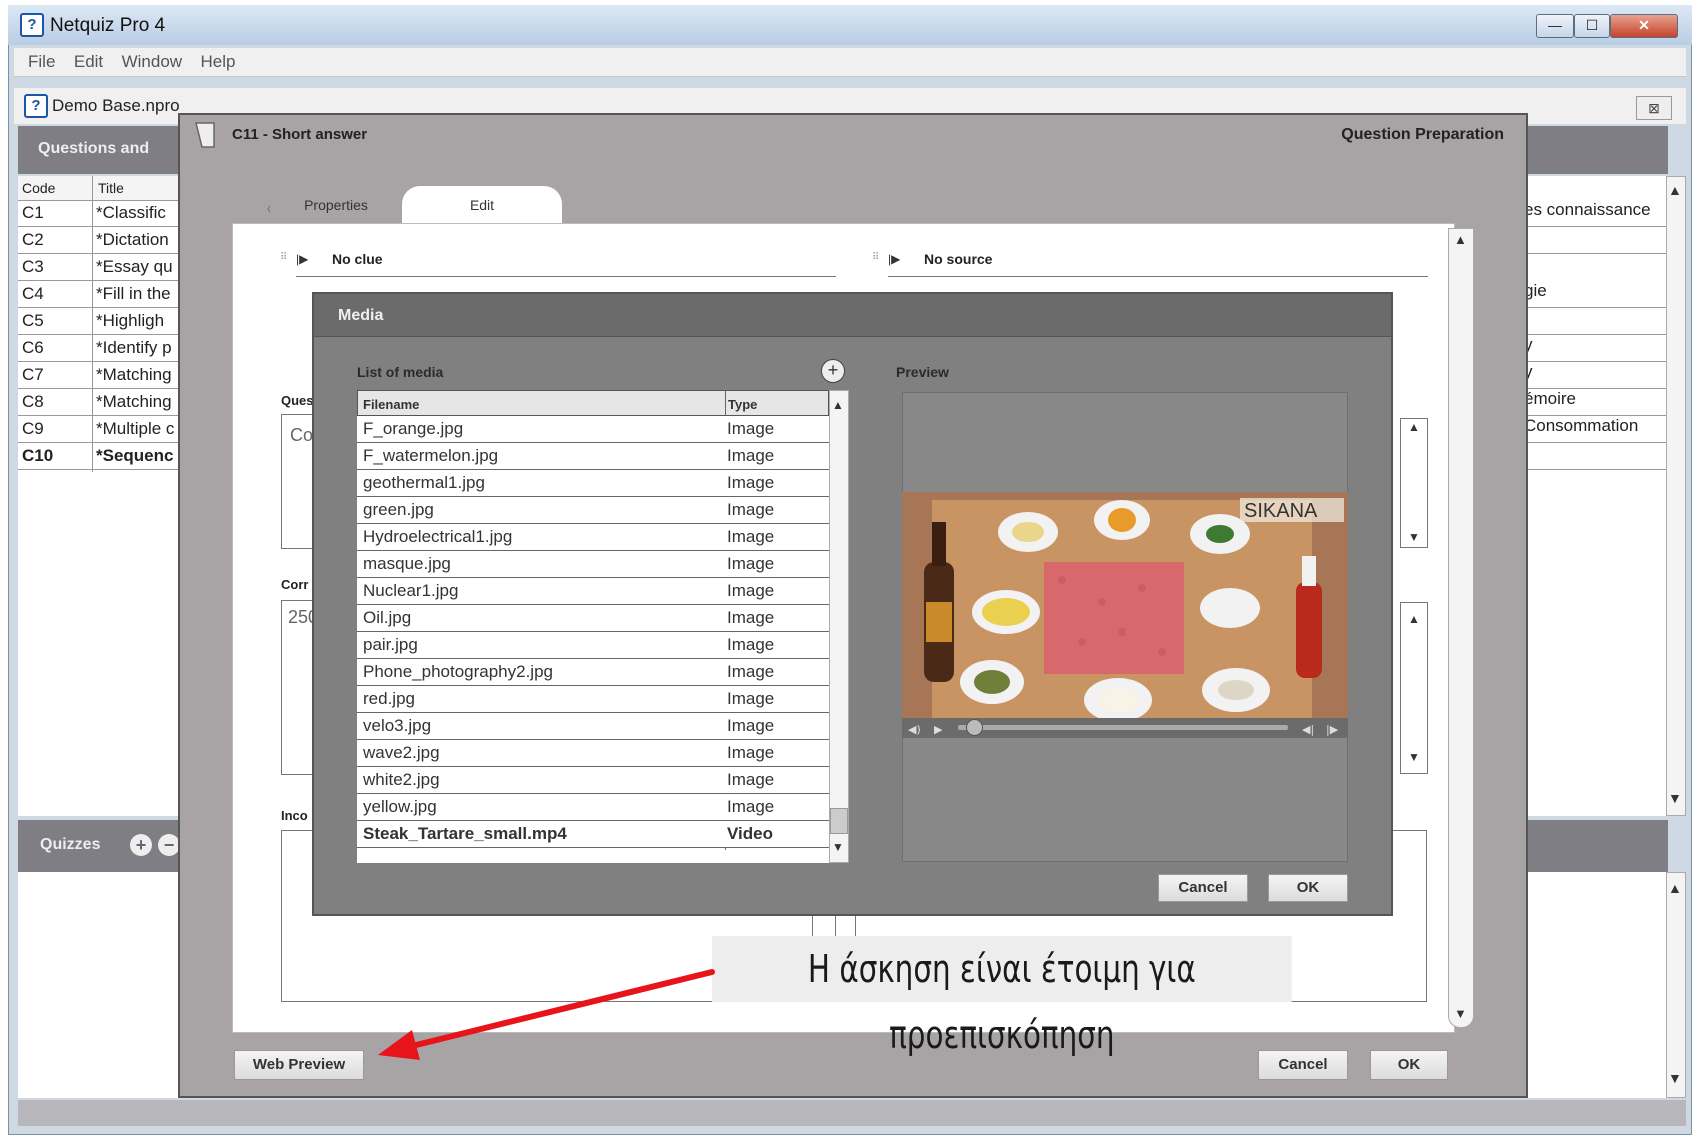  Describe the element at coordinates (1592, 26) in the screenshot. I see `maximize-button: ☐` at that location.